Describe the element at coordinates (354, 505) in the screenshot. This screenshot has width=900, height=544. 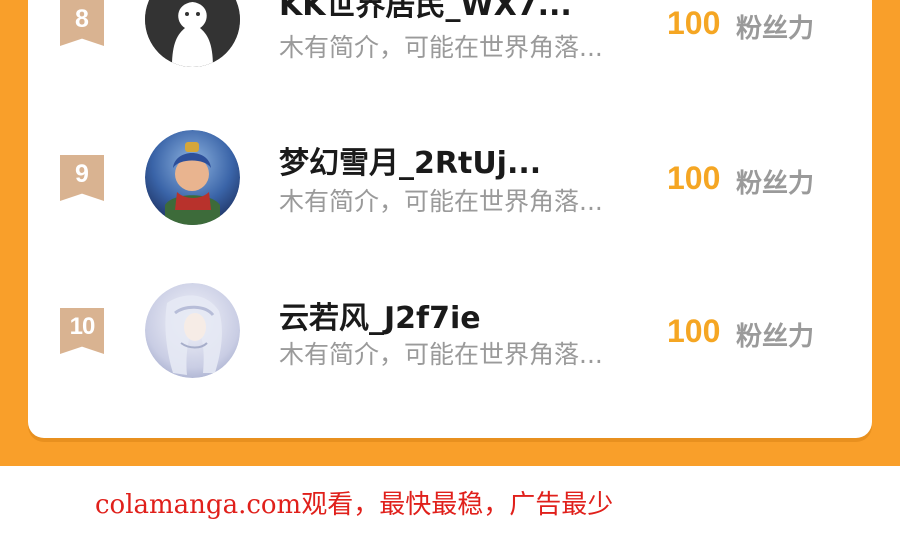
I see `watermark-footer-text: colamanga.com观看，最快最稳，广告最少` at that location.